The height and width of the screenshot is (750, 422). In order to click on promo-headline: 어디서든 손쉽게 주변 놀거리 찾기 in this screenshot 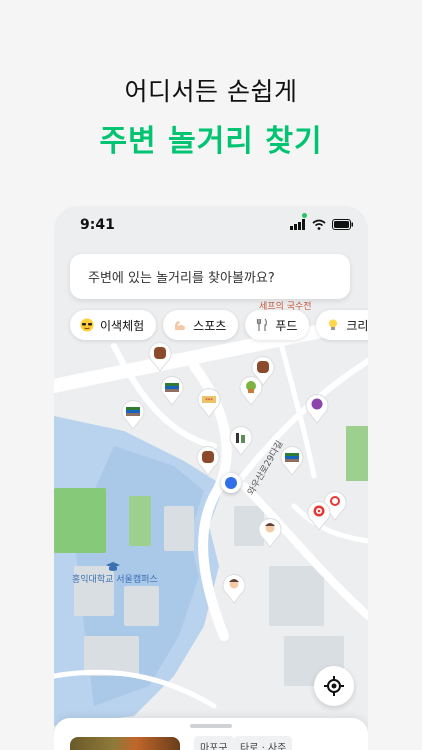, I will do `click(211, 116)`.